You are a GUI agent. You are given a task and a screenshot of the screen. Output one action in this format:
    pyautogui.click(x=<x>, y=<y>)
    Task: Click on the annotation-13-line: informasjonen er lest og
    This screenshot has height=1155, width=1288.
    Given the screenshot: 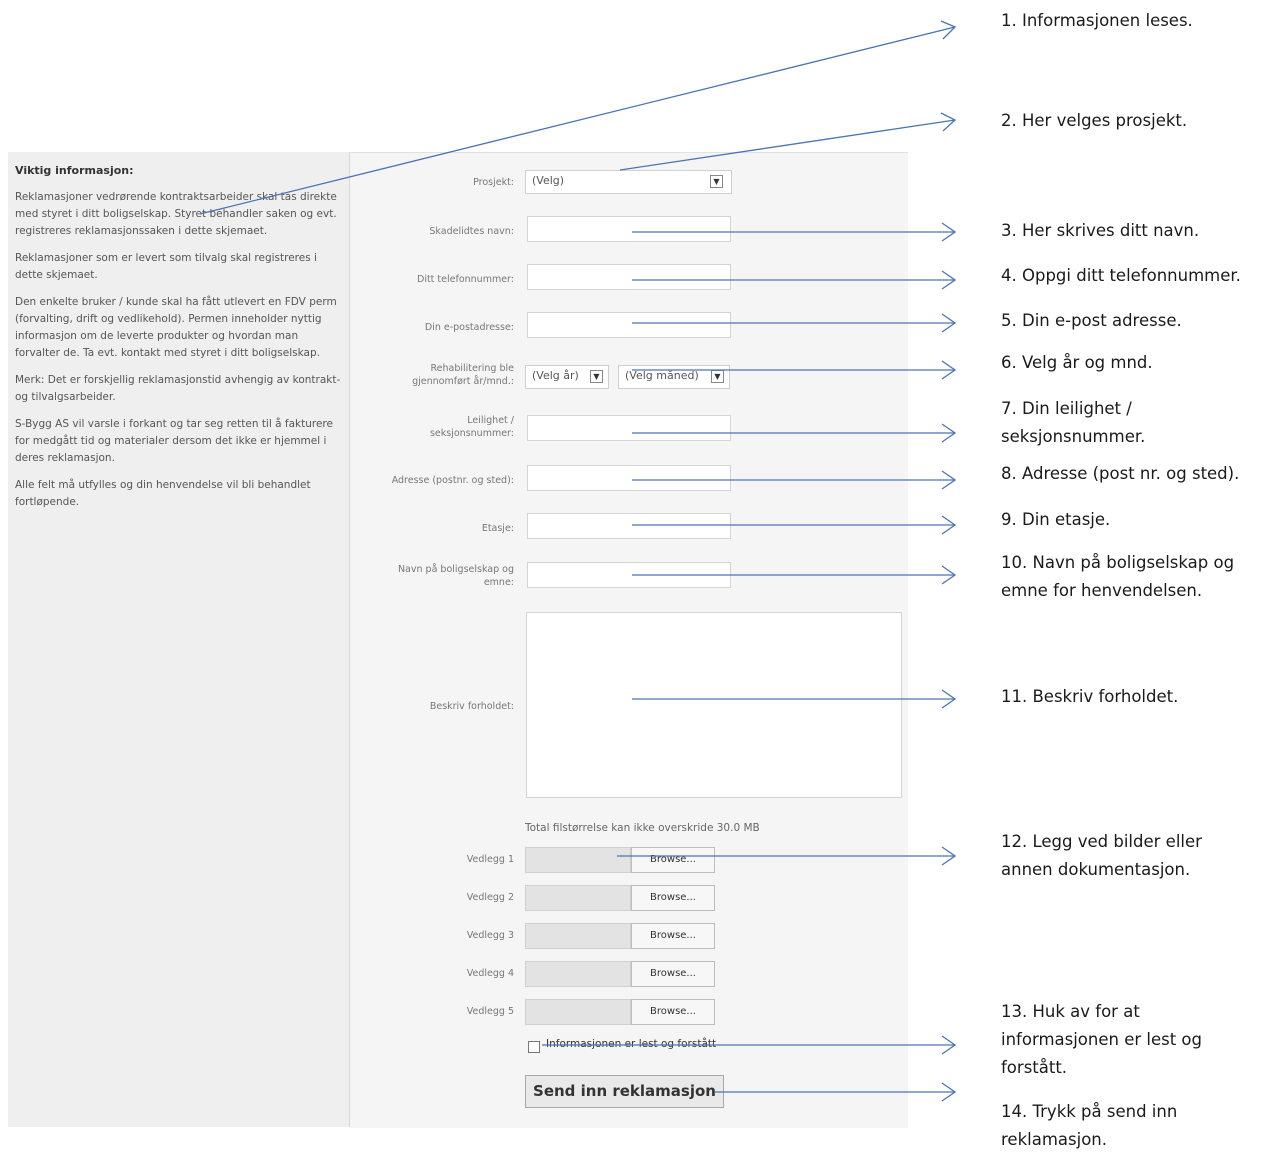 What is the action you would take?
    pyautogui.click(x=1102, y=1039)
    